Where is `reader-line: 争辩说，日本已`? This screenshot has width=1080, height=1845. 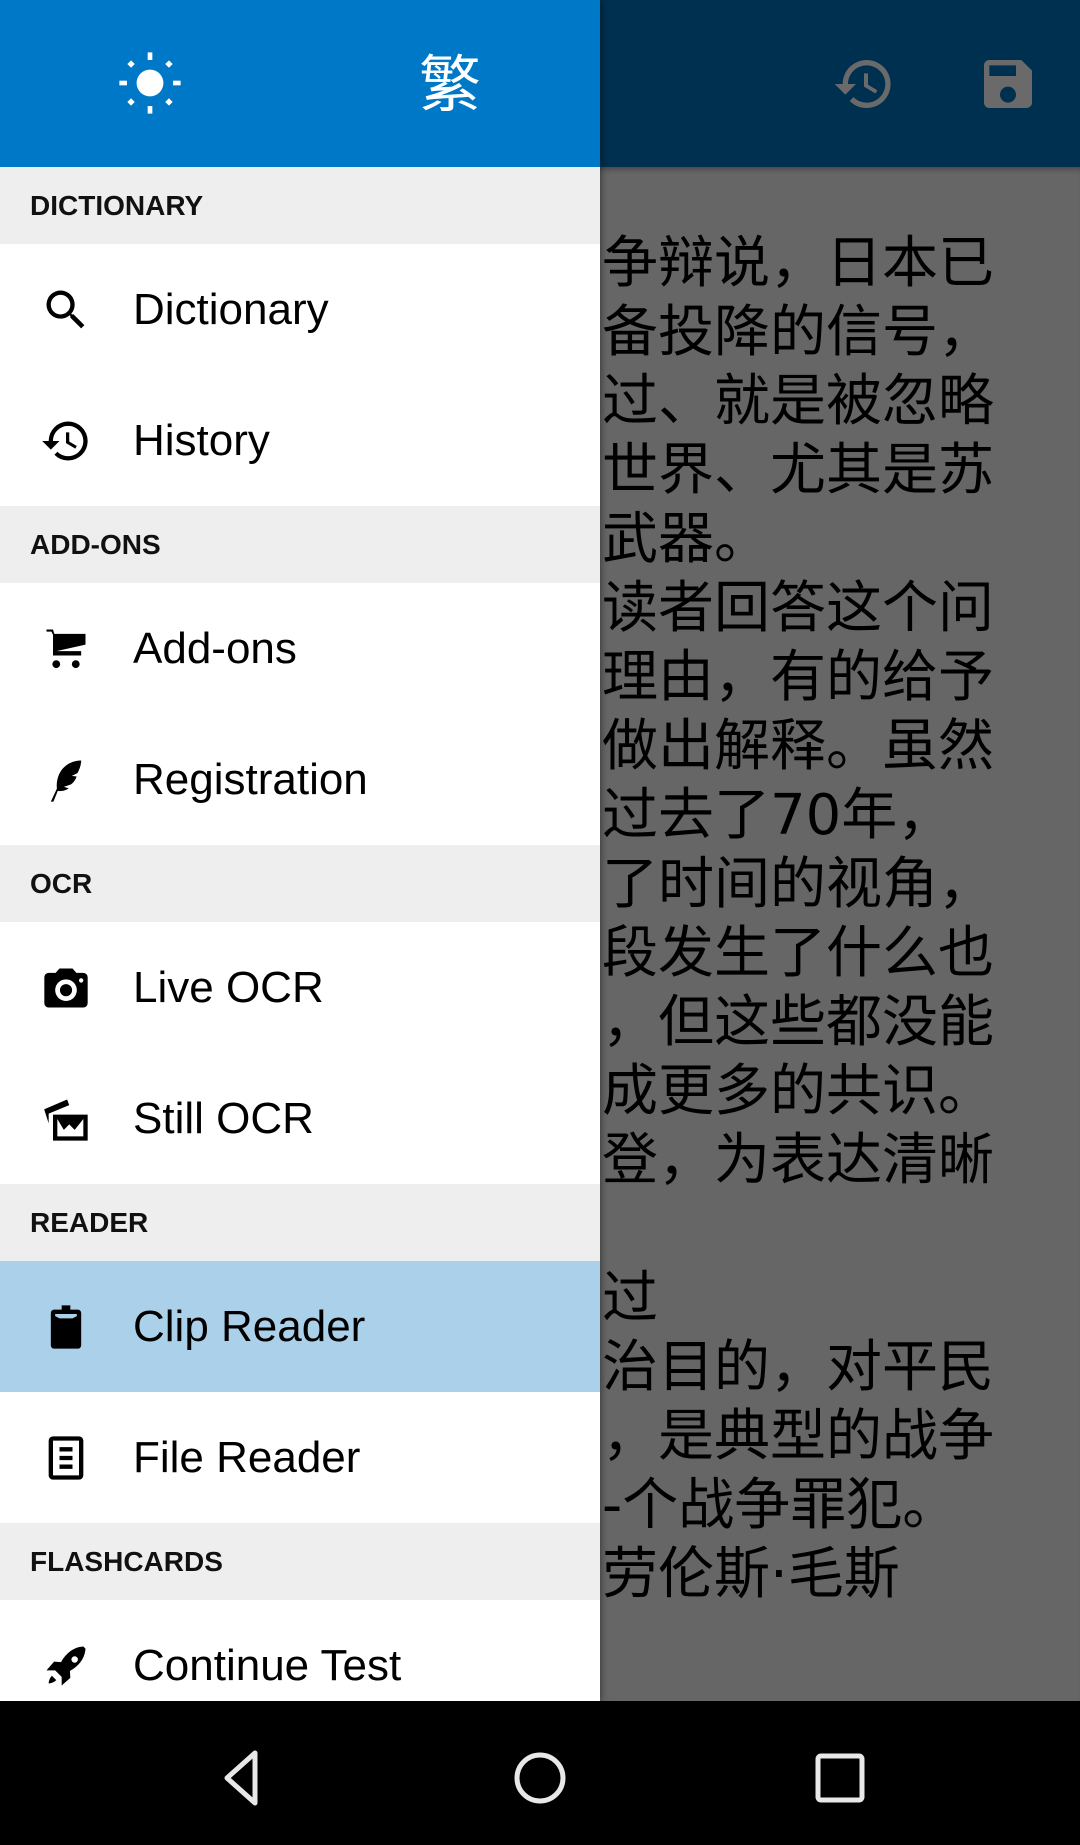
reader-line: 争辩说，日本已 is located at coordinates (798, 263).